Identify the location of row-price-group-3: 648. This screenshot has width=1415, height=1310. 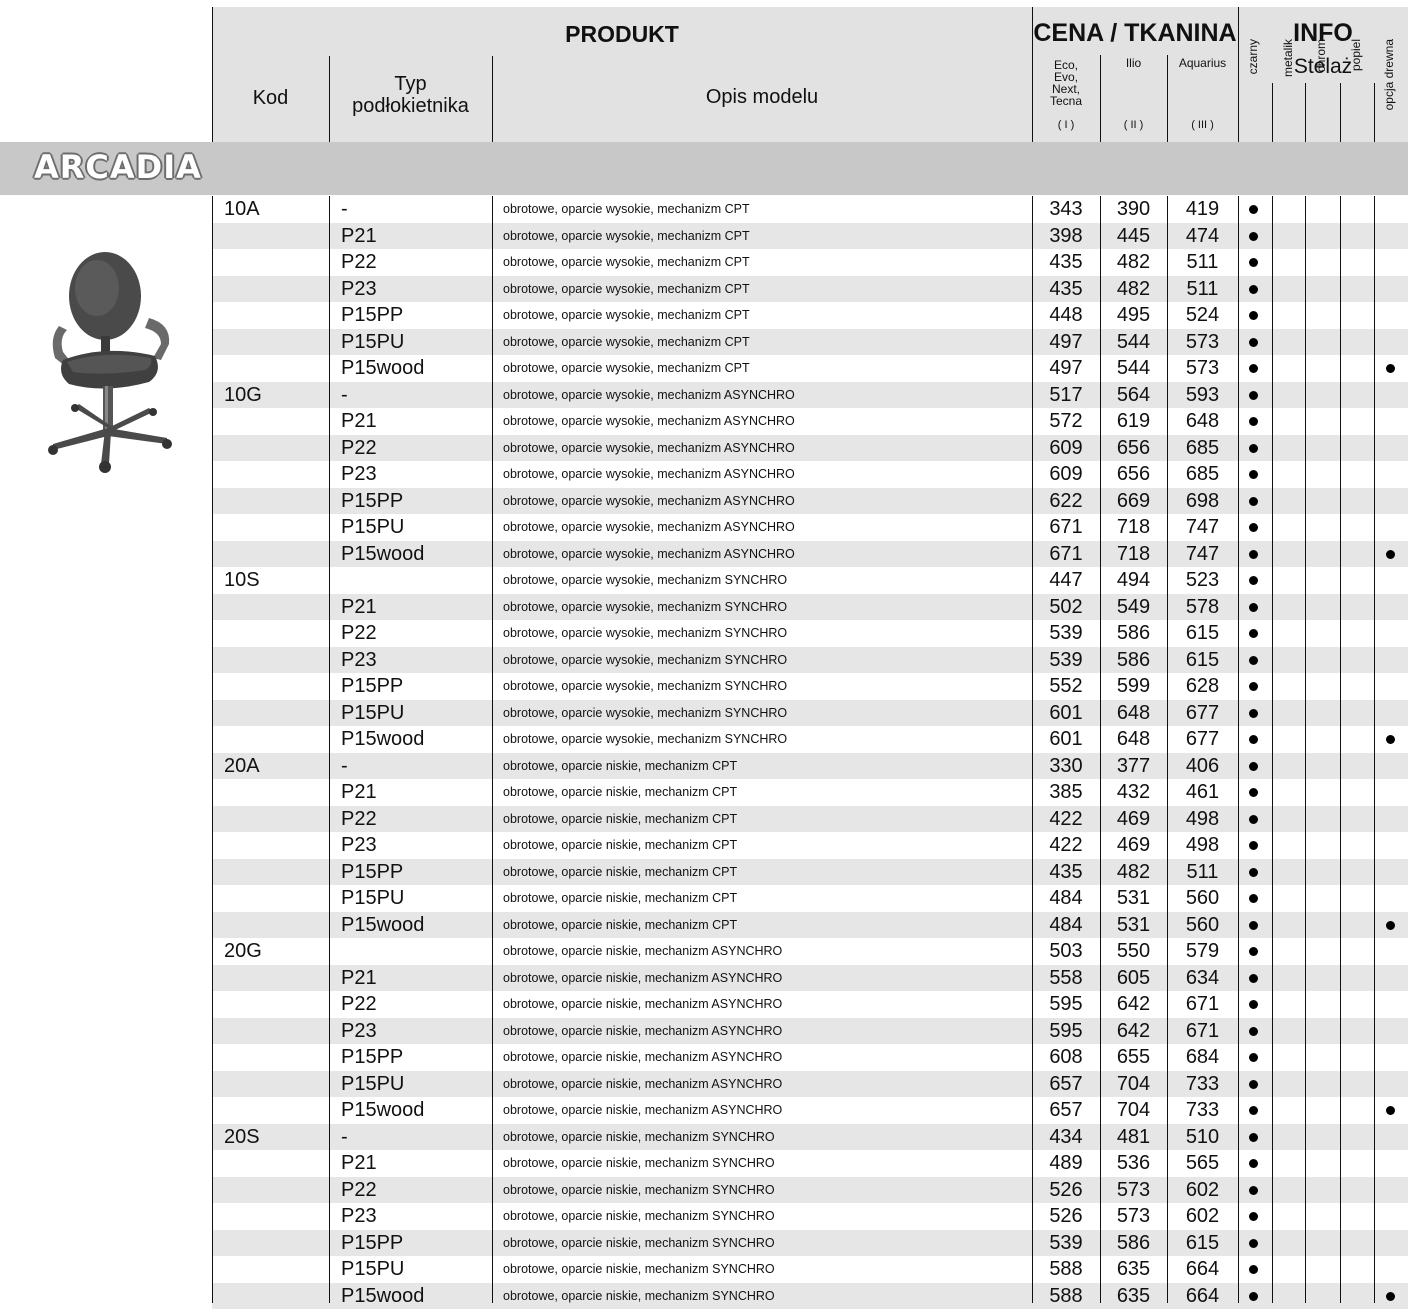
(1202, 421).